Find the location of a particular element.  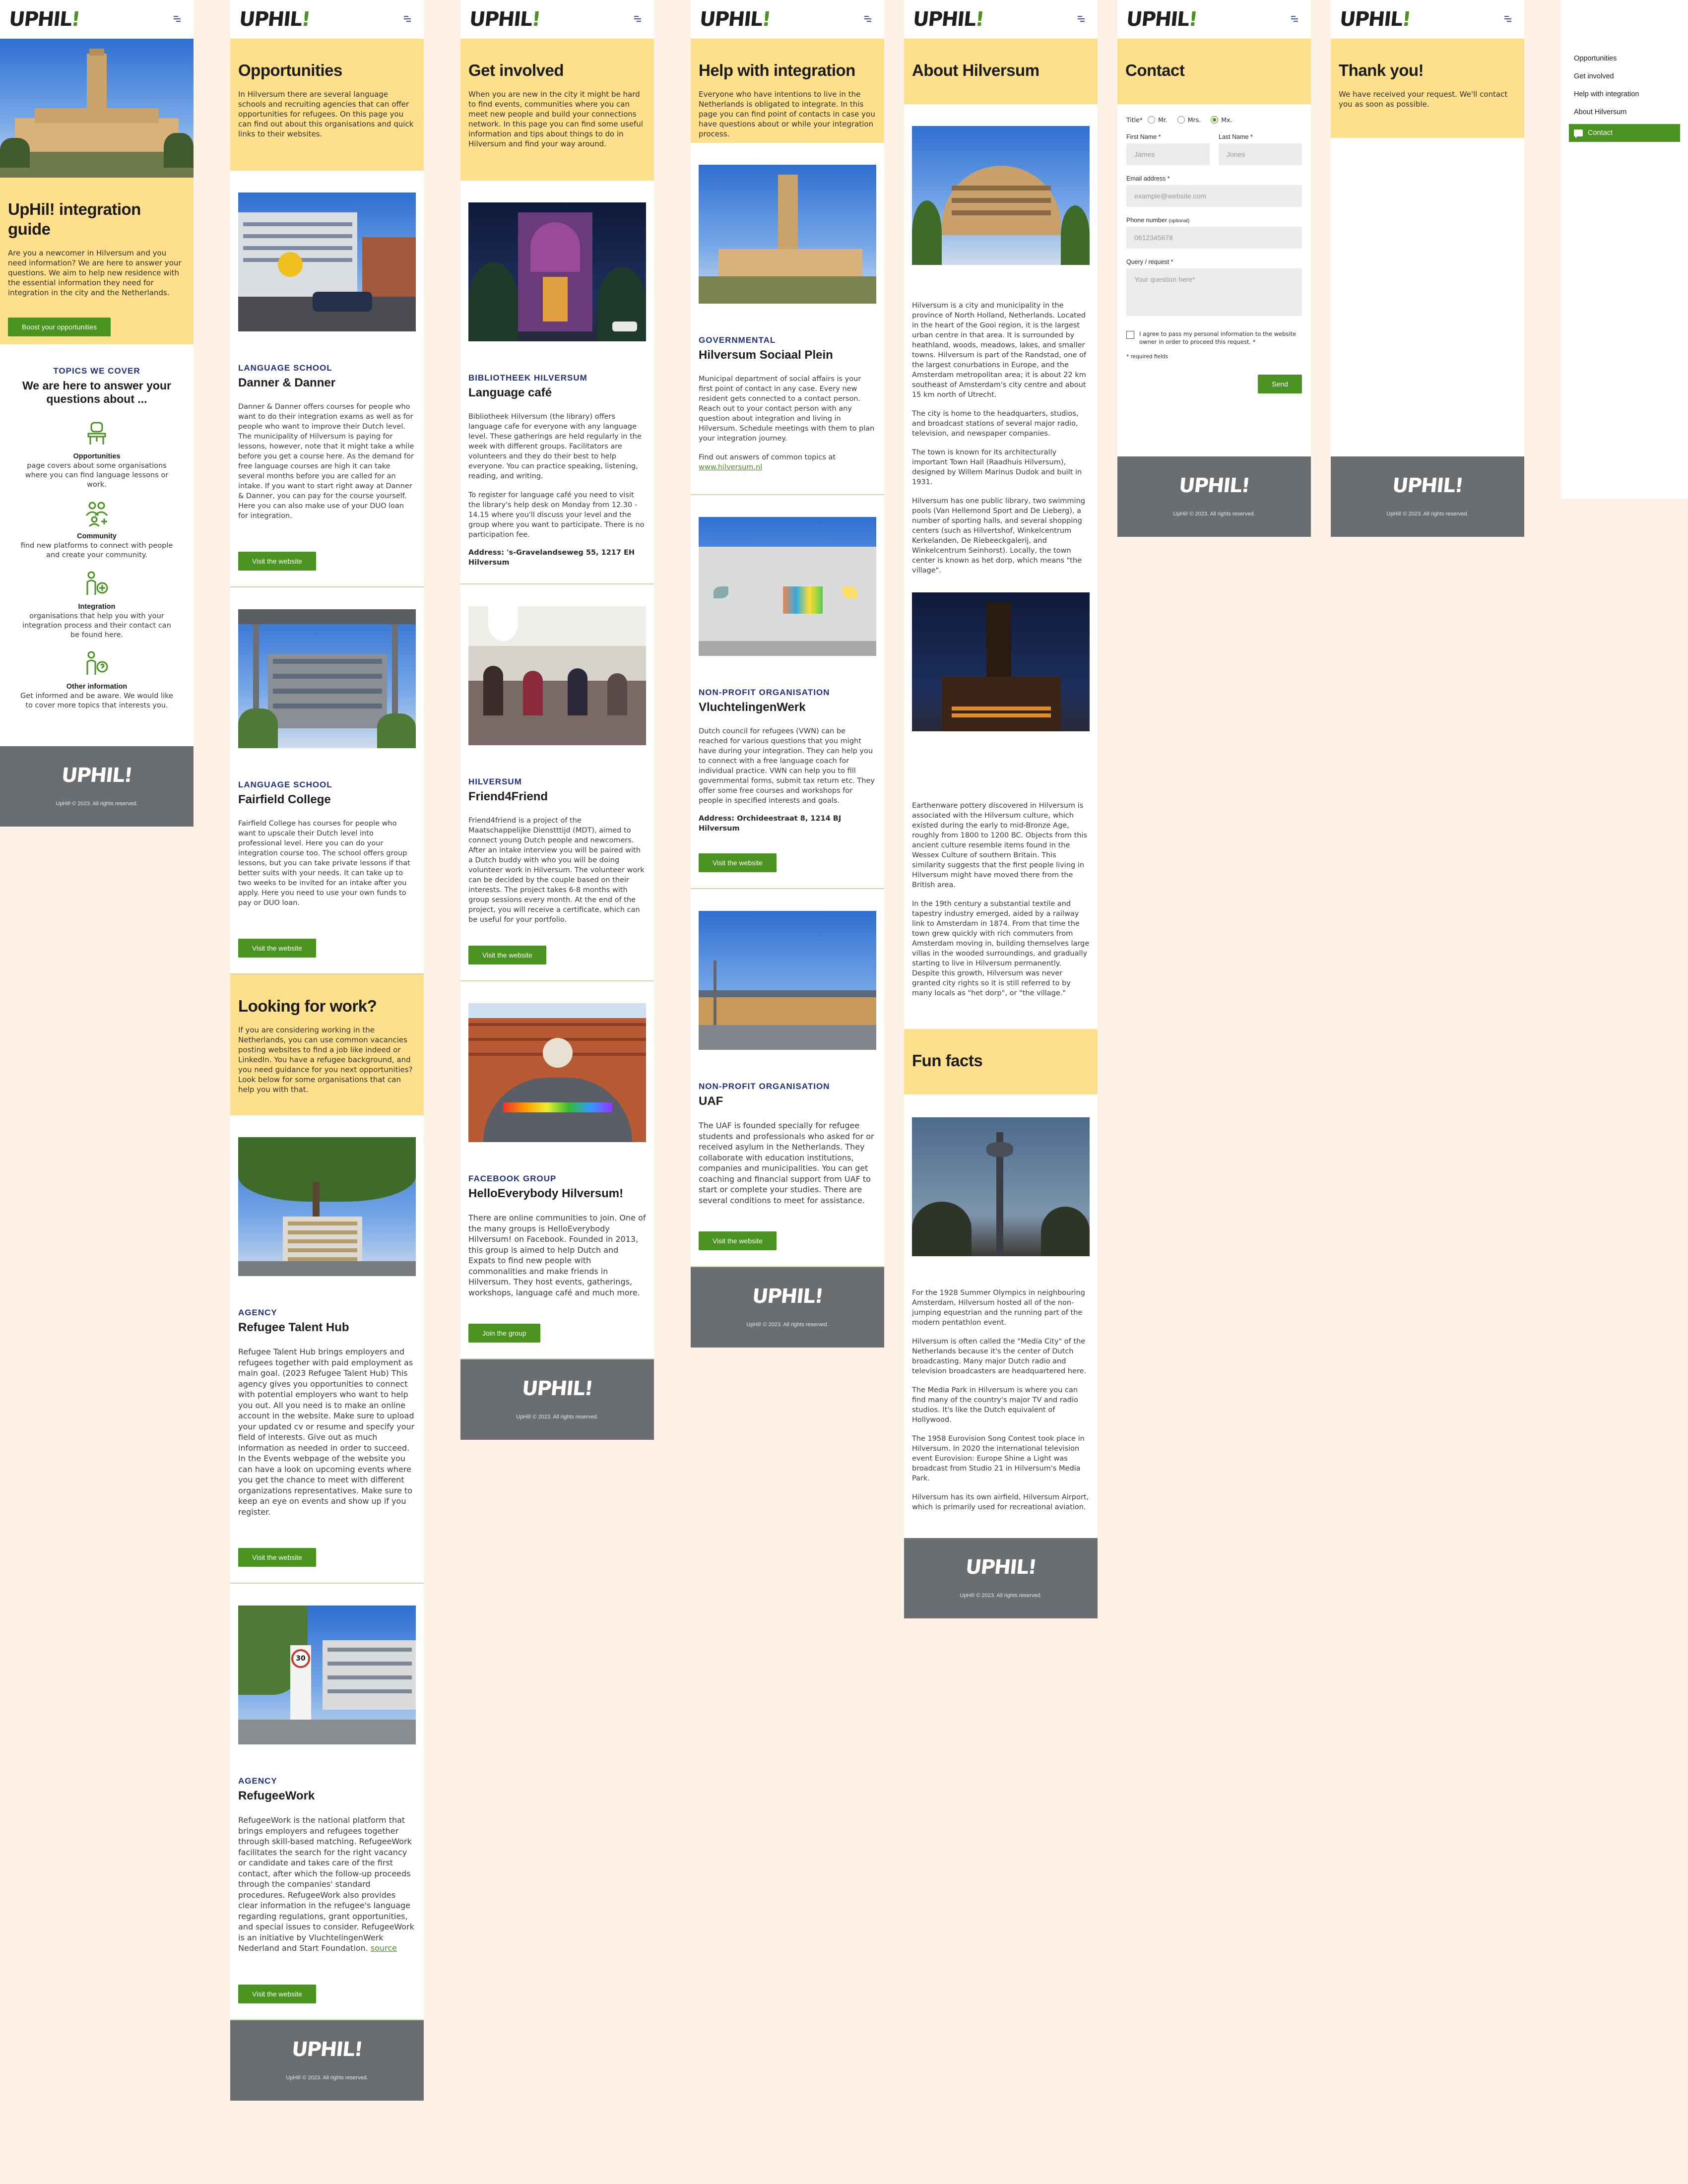

nav-item-about: About Hilversum is located at coordinates (1625, 112).